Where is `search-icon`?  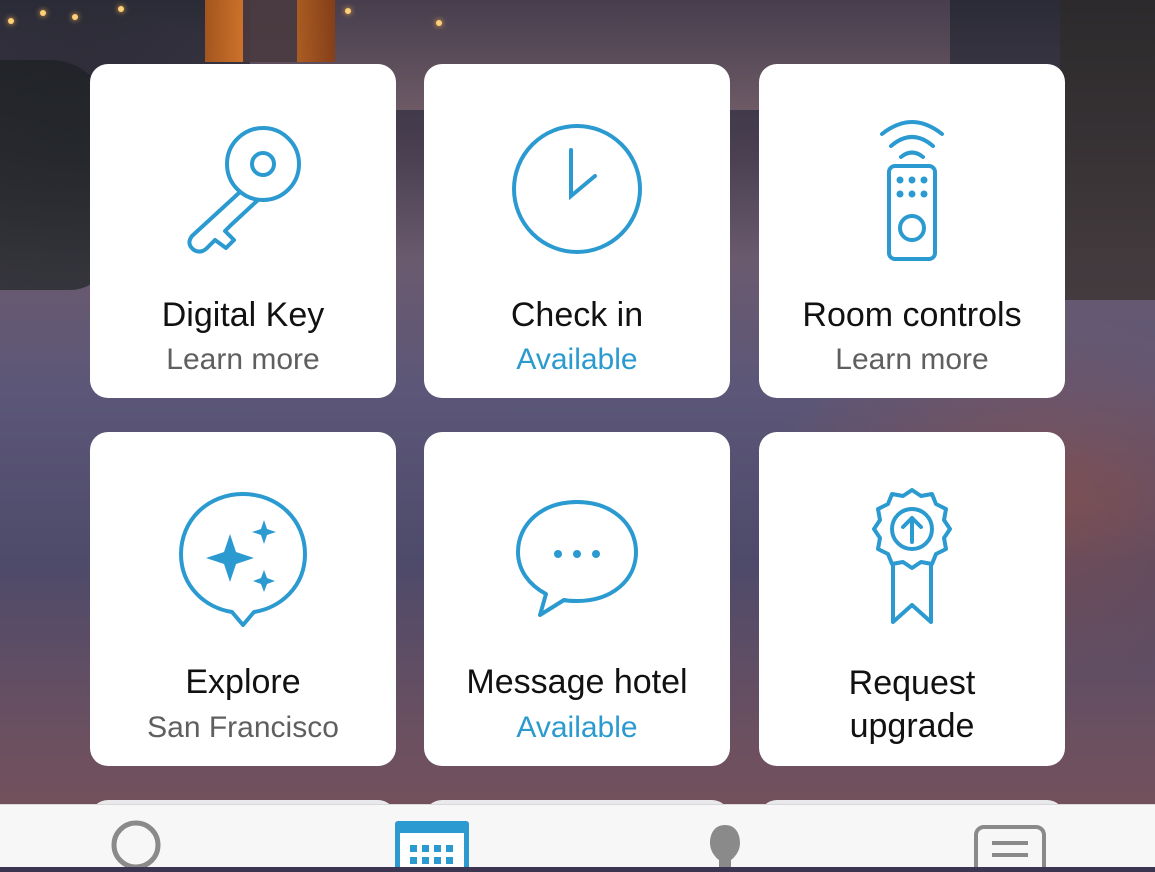 search-icon is located at coordinates (136, 845).